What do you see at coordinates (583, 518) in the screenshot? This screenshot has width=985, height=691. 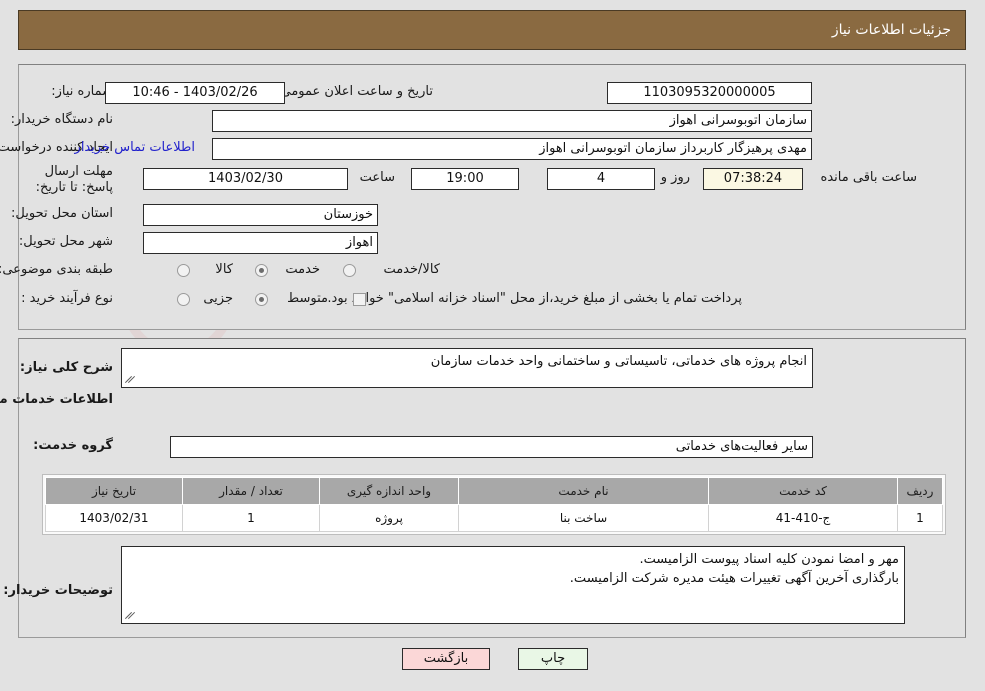 I see `cell-service-name: ساخت بنا` at bounding box center [583, 518].